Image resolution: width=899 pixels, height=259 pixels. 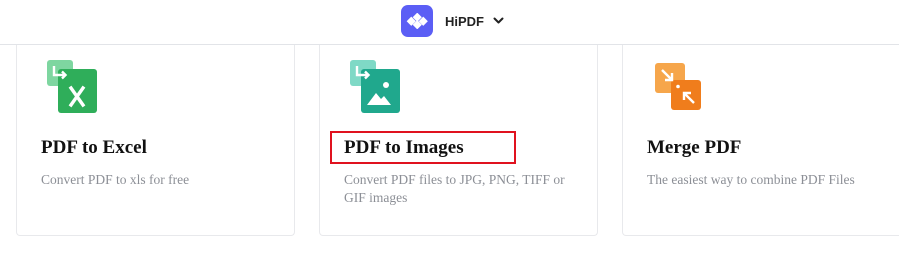 I want to click on pdf-to-excel-icon, so click(x=73, y=88).